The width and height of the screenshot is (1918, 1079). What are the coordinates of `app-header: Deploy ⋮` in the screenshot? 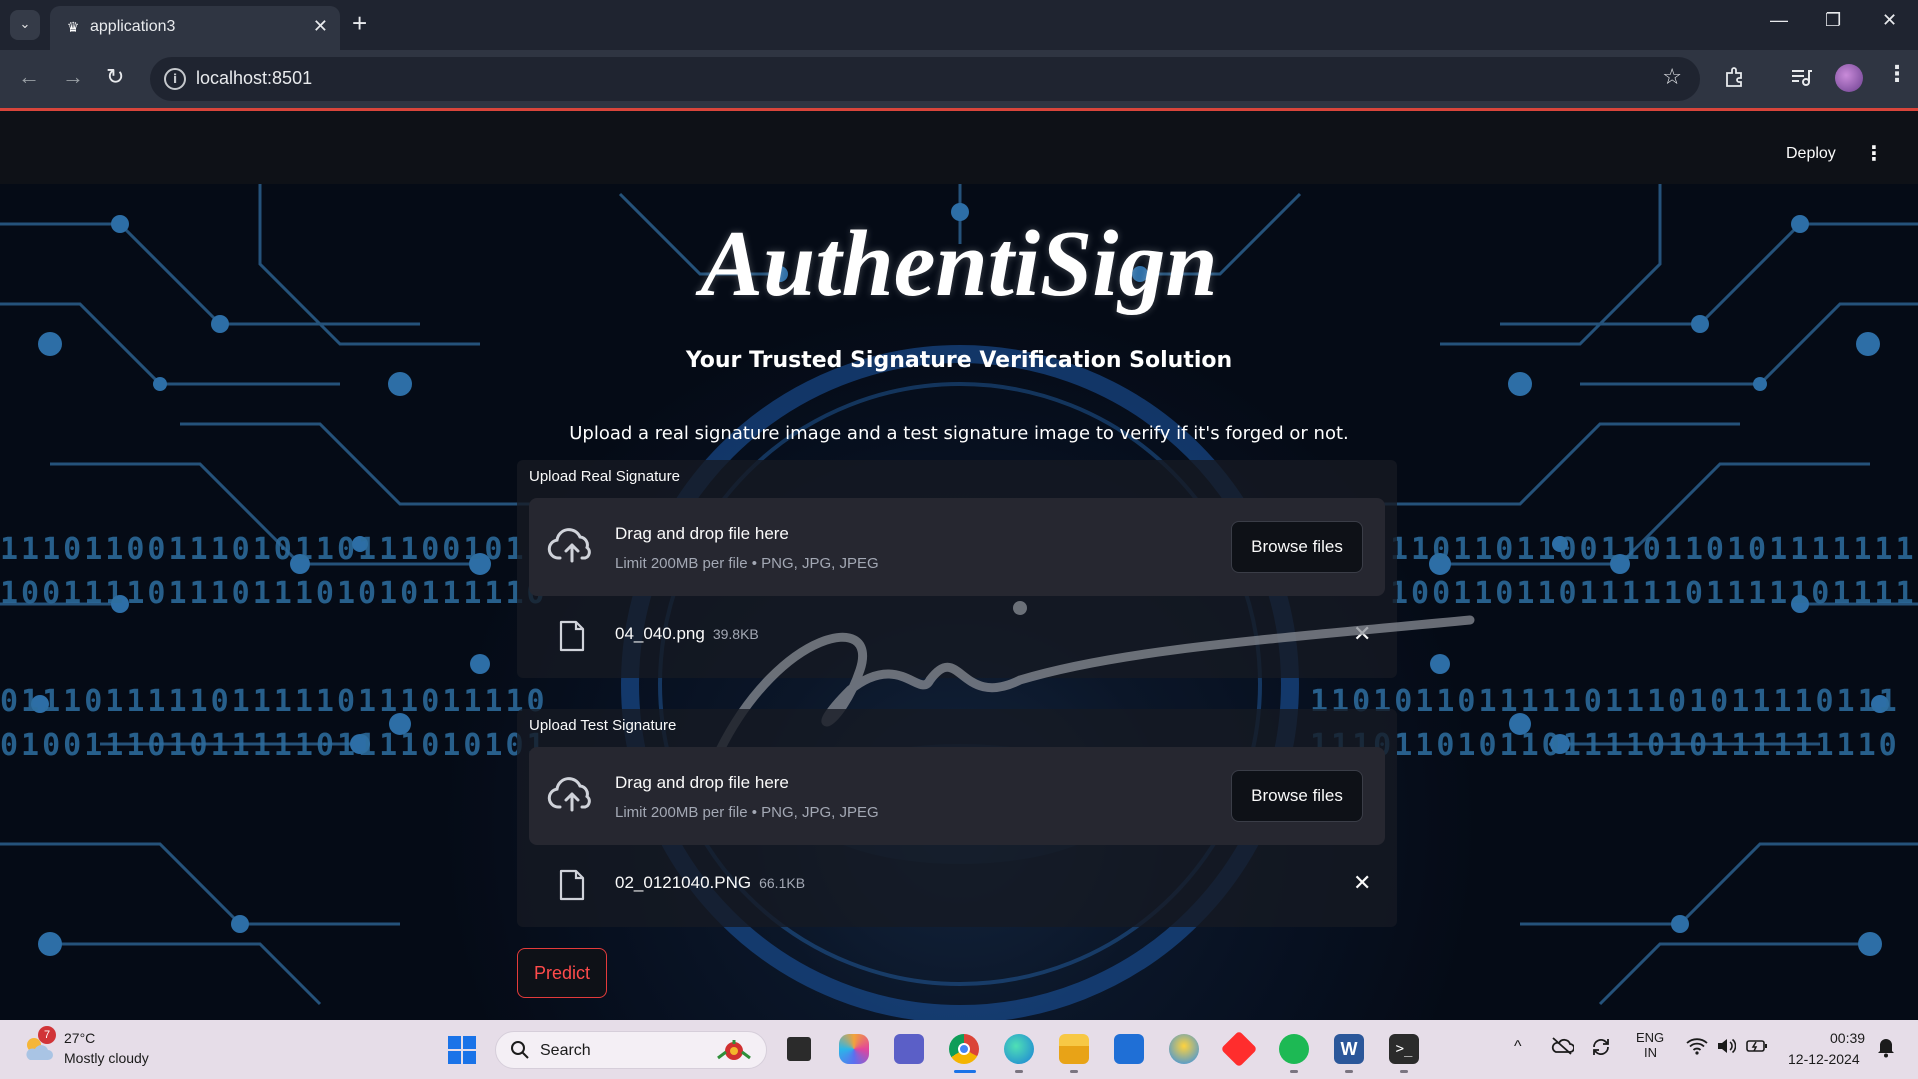 It's located at (959, 147).